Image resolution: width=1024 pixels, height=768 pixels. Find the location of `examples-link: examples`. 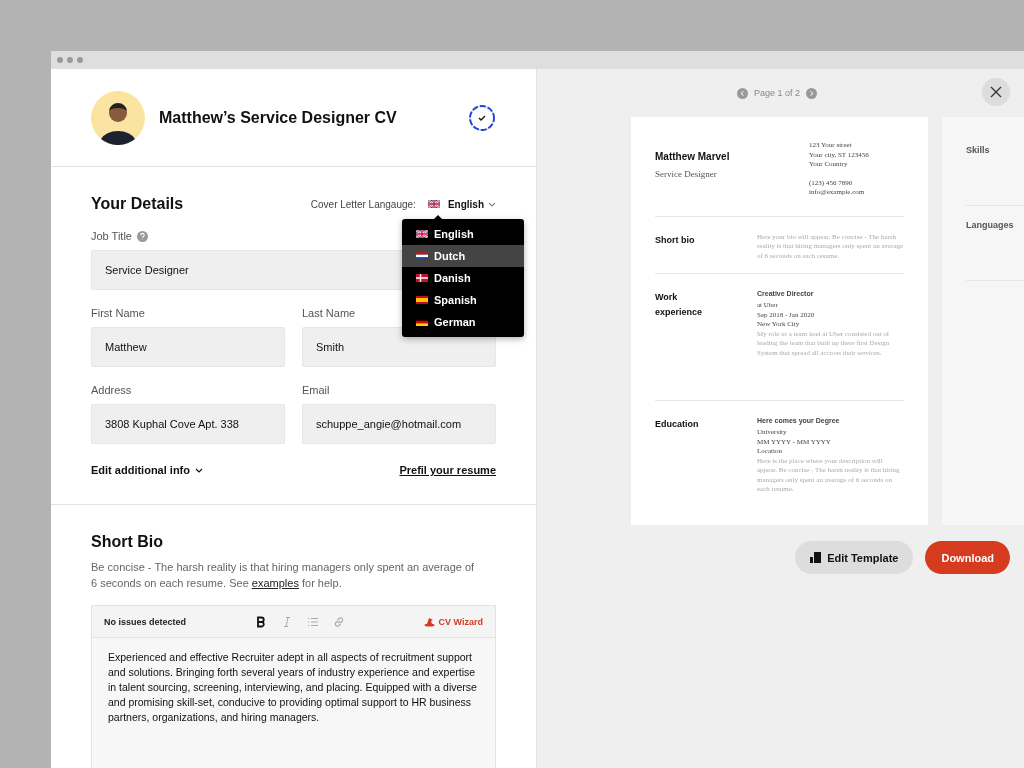

examples-link: examples is located at coordinates (275, 583).